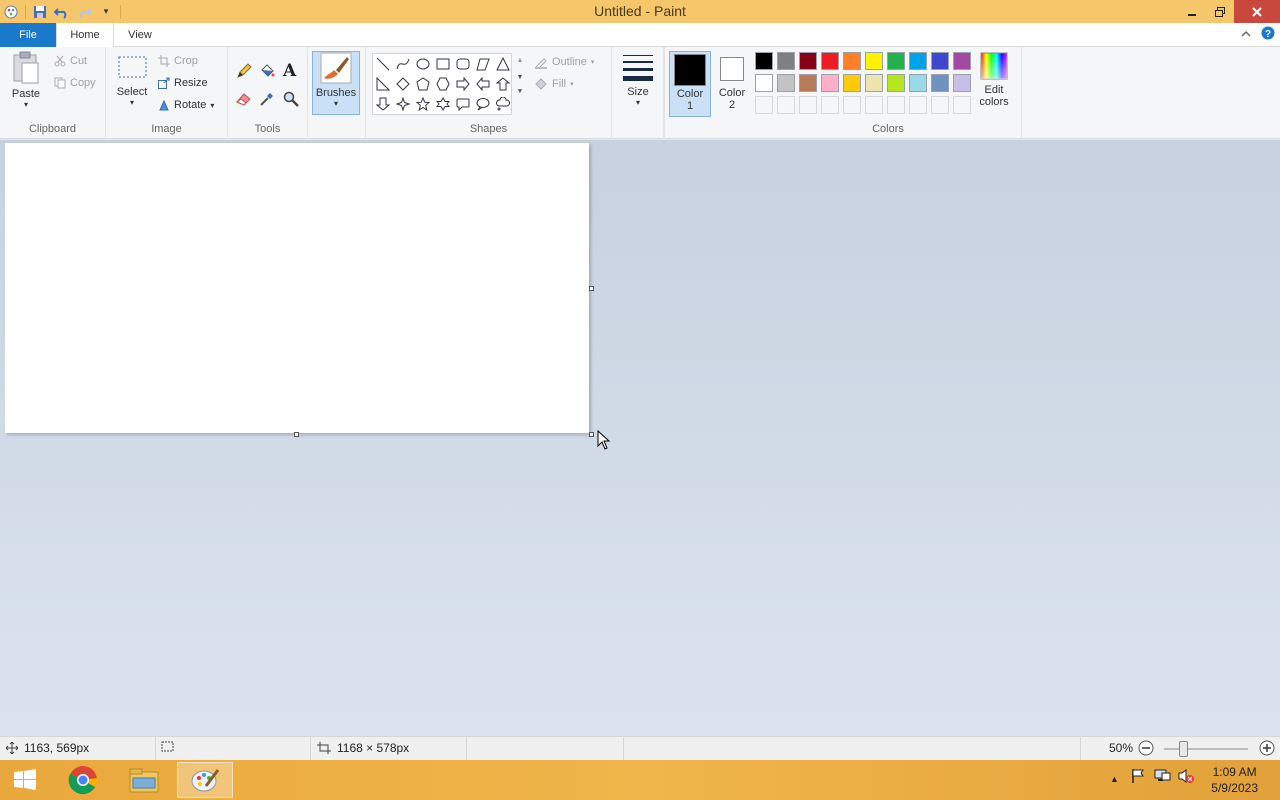 Image resolution: width=1280 pixels, height=800 pixels. What do you see at coordinates (70, 61) in the screenshot?
I see `cut-button: Cut` at bounding box center [70, 61].